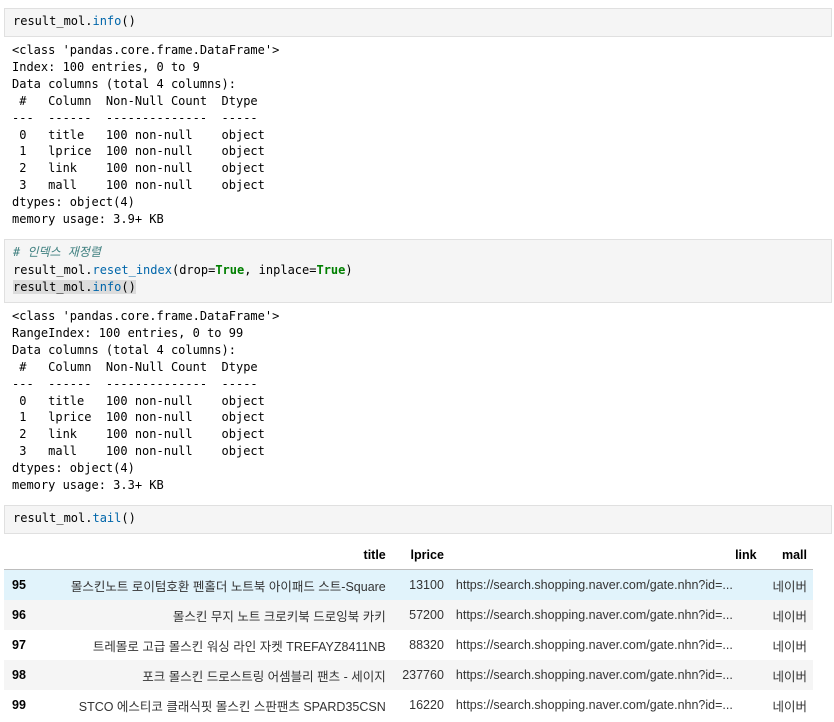  Describe the element at coordinates (349, 269) in the screenshot. I see `code-paren: )` at that location.